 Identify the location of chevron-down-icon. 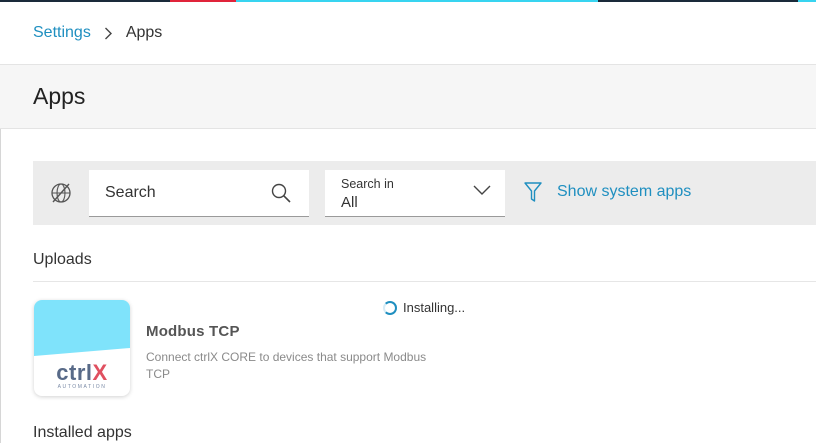
(482, 190).